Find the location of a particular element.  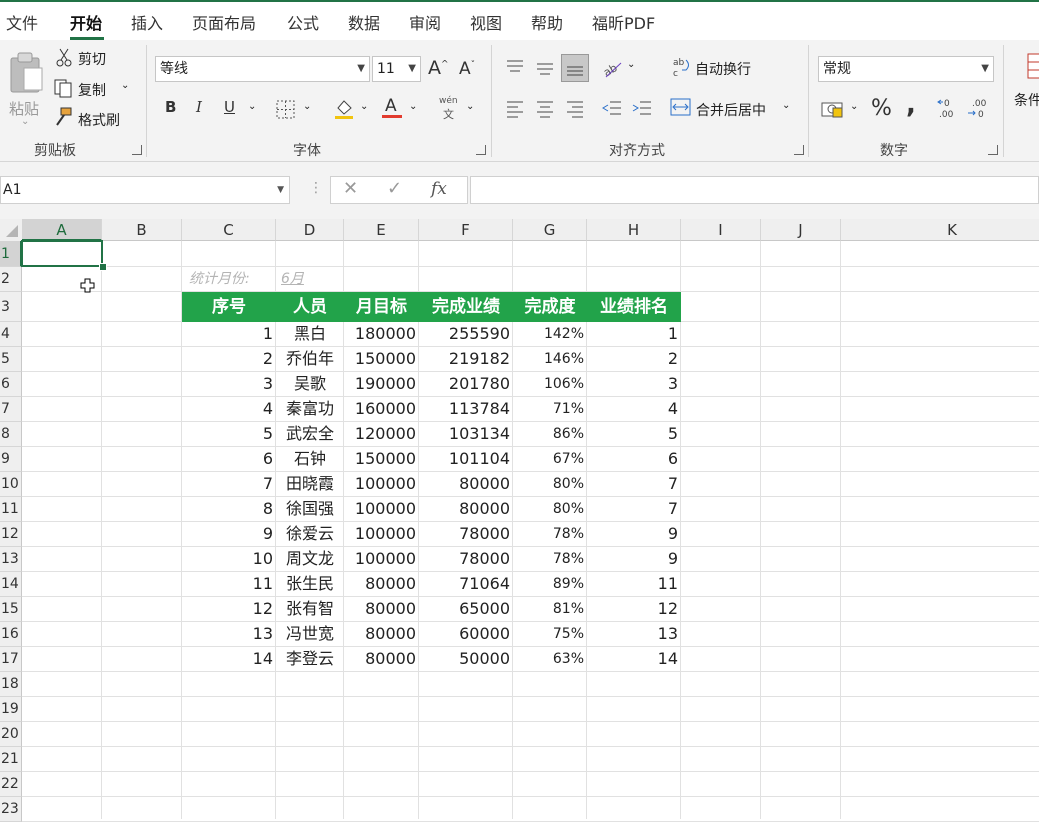

tab-home: 开始 is located at coordinates (86, 22).